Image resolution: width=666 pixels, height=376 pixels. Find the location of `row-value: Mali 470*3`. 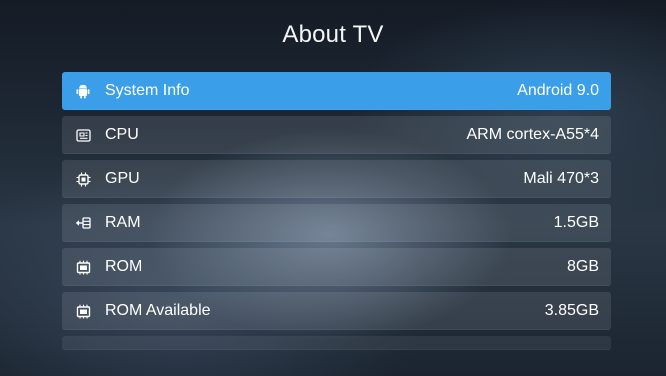

row-value: Mali 470*3 is located at coordinates (561, 178).